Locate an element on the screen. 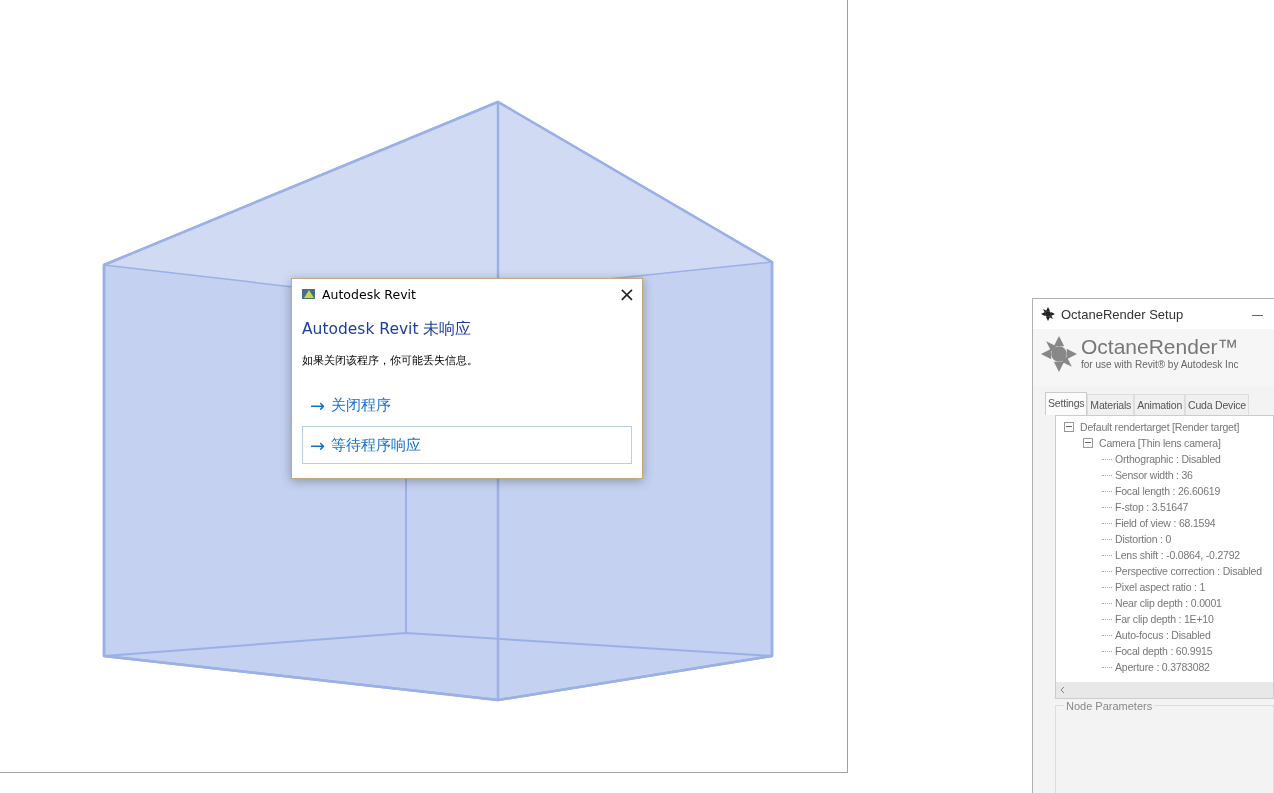  close-button: × is located at coordinates (627, 294).